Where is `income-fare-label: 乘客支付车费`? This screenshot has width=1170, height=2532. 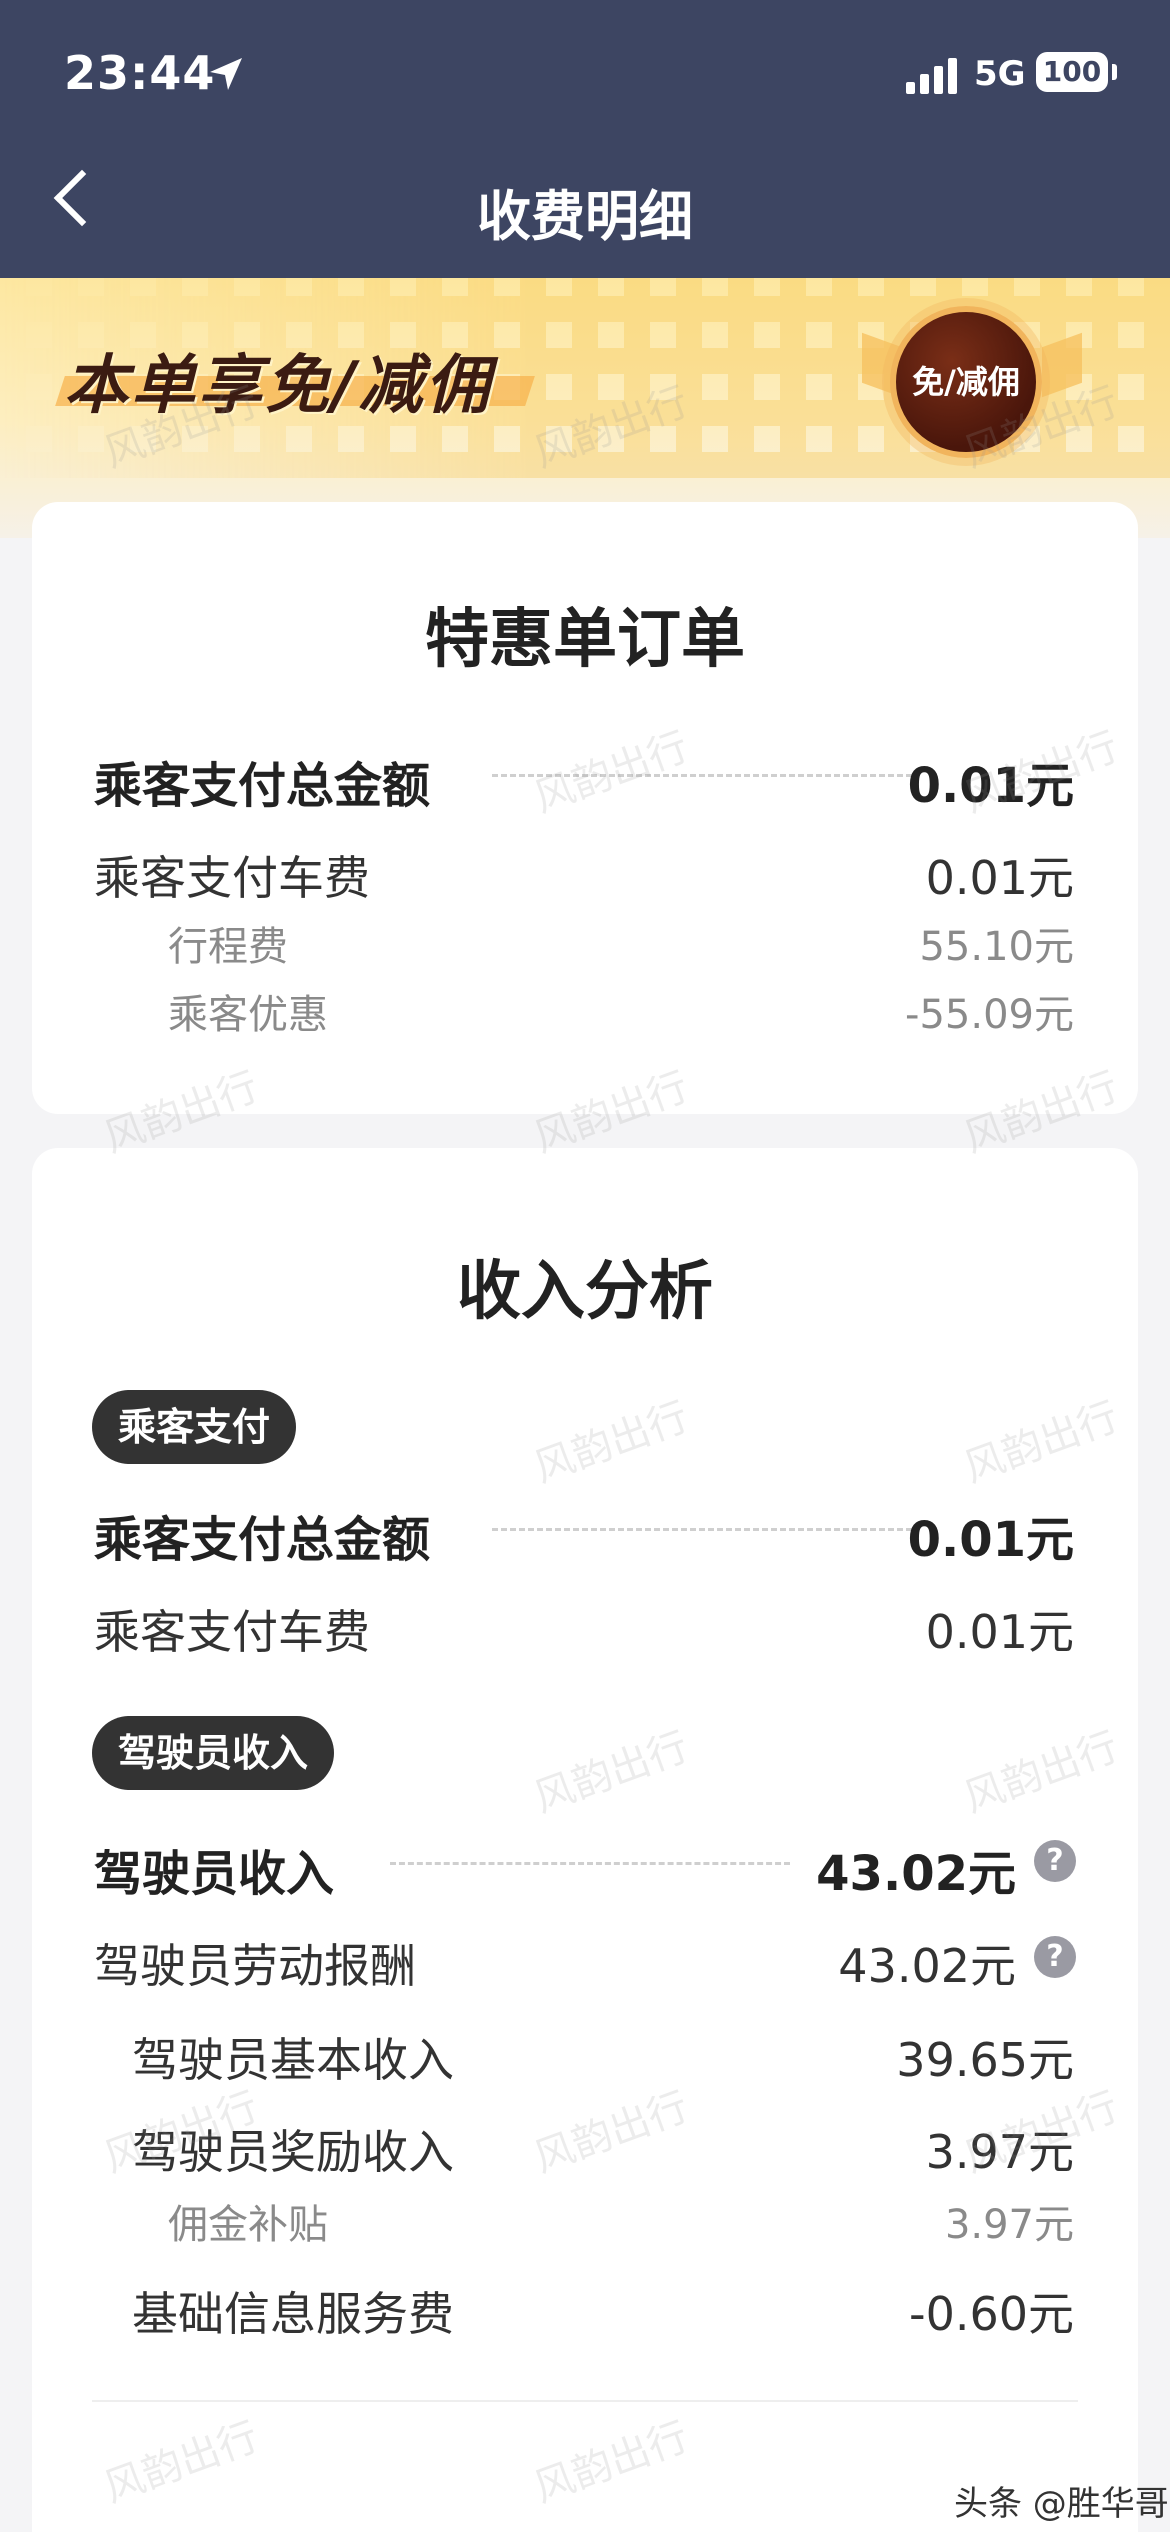
income-fare-label: 乘客支付车费 is located at coordinates (232, 1632).